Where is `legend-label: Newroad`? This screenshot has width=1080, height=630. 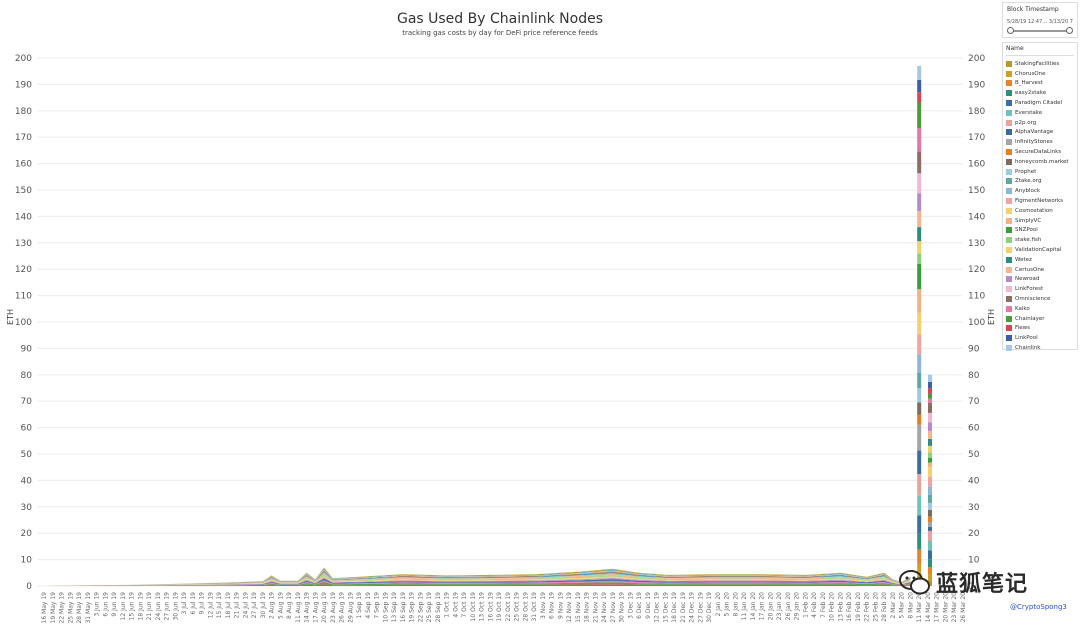
legend-label: Newroad is located at coordinates (1027, 279).